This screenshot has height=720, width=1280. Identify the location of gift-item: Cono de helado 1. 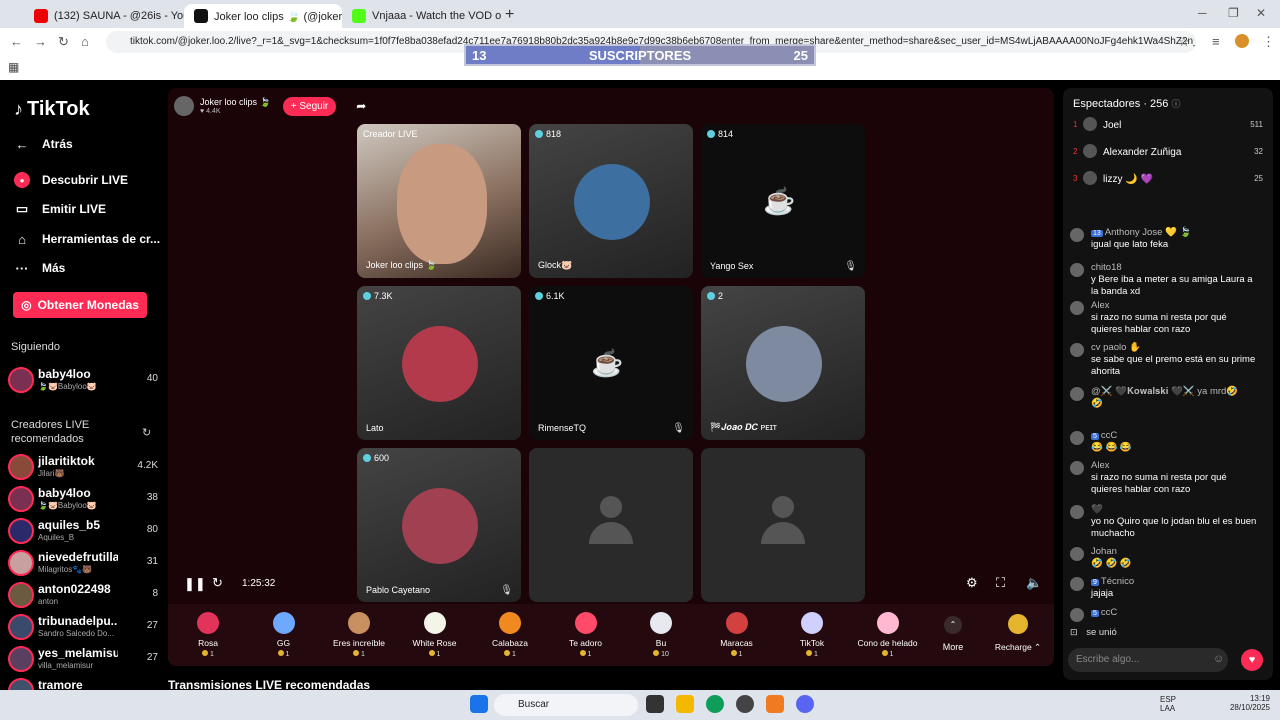
(888, 635).